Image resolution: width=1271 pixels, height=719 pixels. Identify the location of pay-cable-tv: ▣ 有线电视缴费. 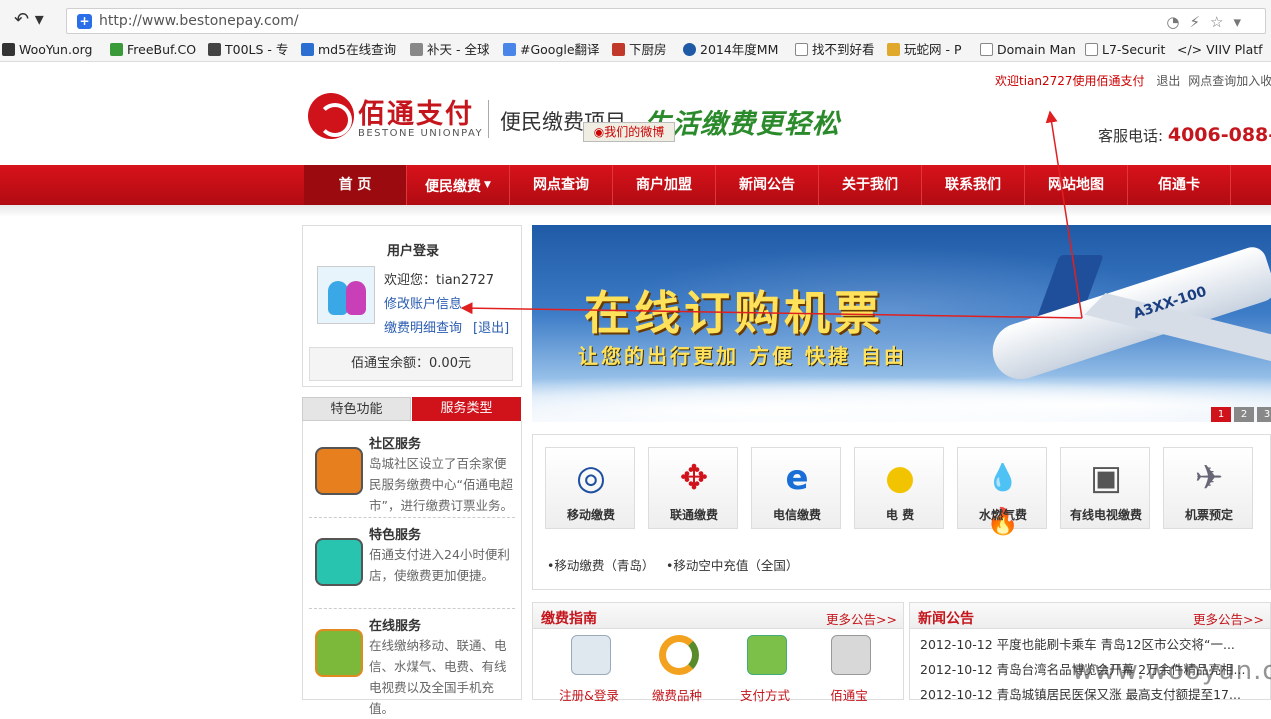
(1105, 488).